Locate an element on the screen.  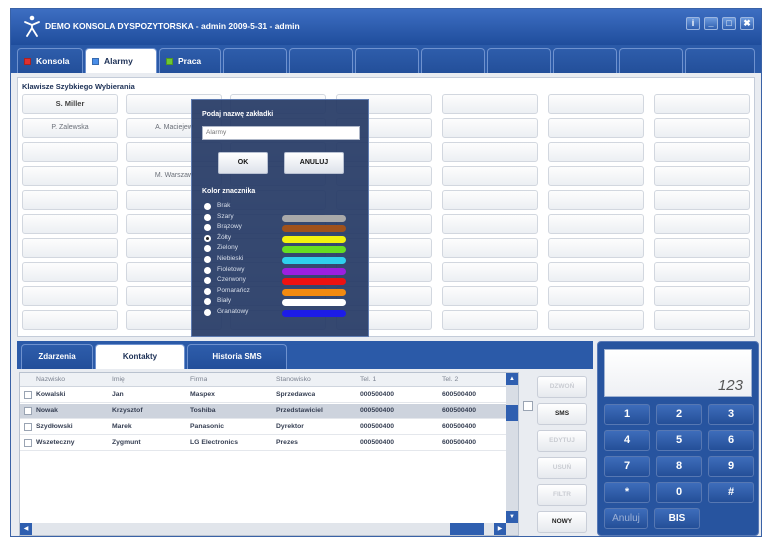
column-header: Imię is located at coordinates (118, 380).